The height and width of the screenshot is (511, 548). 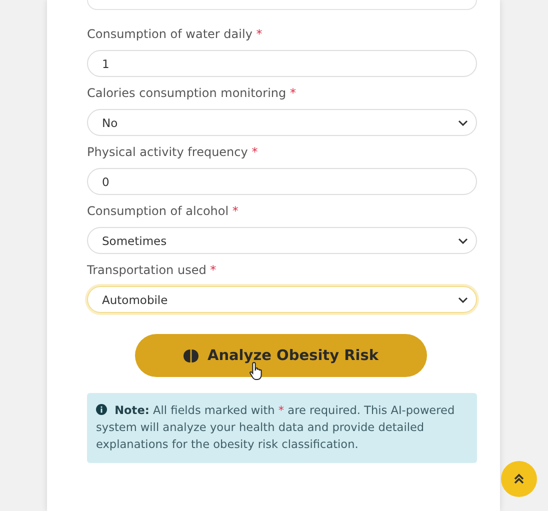 I want to click on field-label: Consumption of water daily *, so click(x=175, y=34).